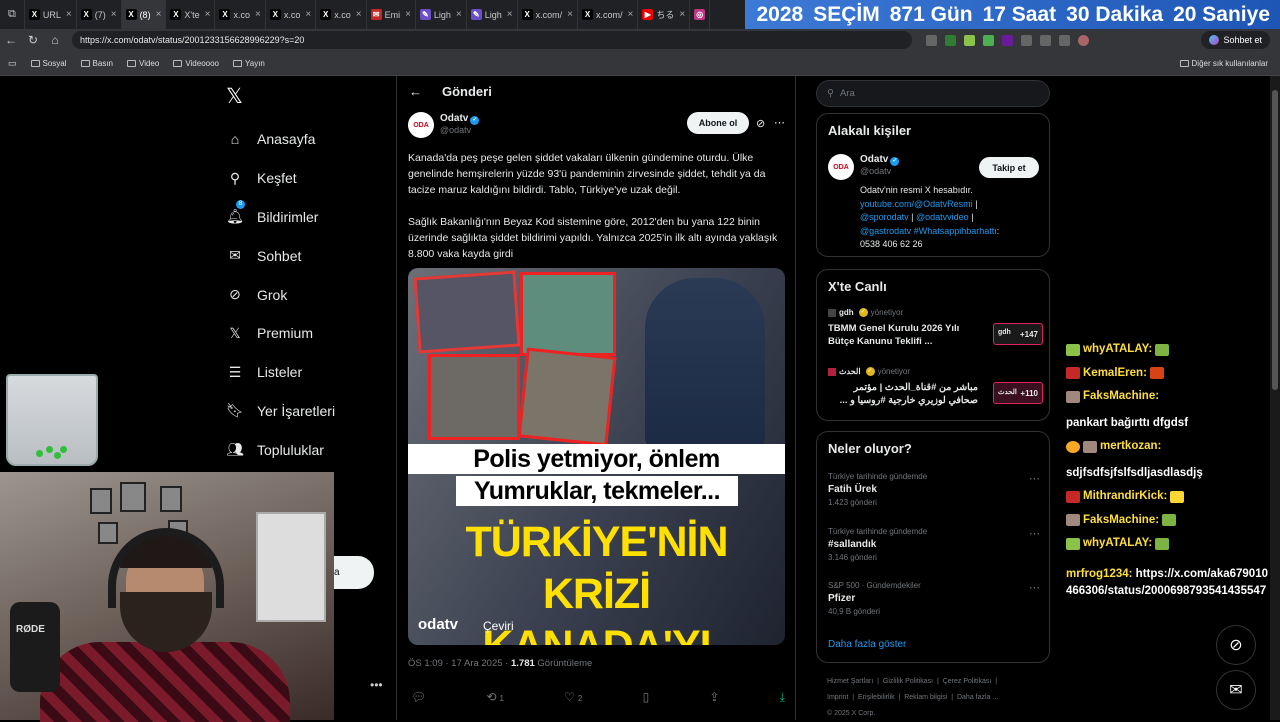 The height and width of the screenshot is (722, 1280). I want to click on live-listeners-badge: الحدث+110, so click(1018, 393).